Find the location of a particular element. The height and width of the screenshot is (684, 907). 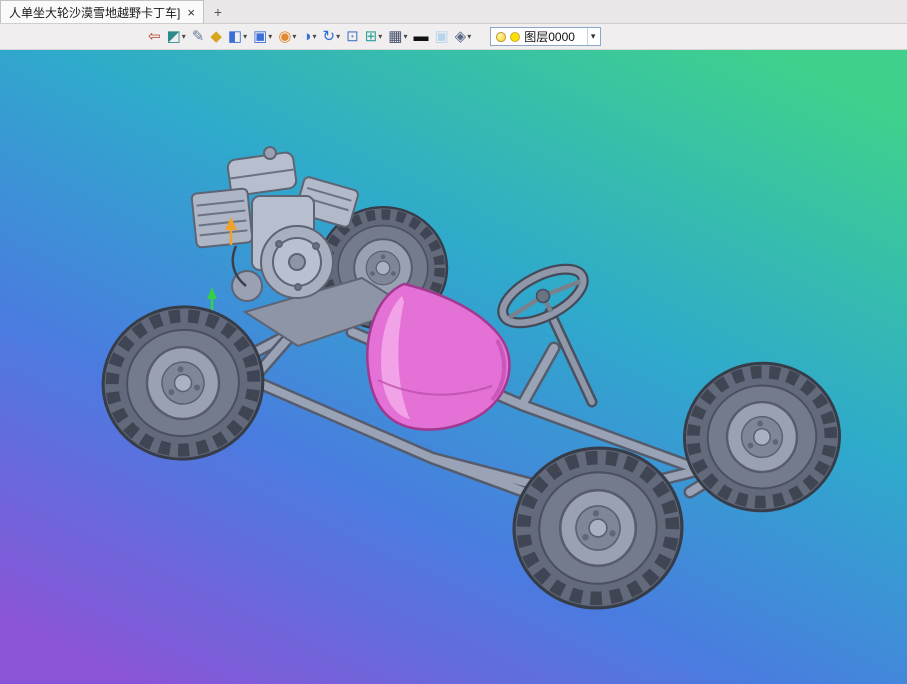

material-sphere-icon: ◉ is located at coordinates (285, 36).